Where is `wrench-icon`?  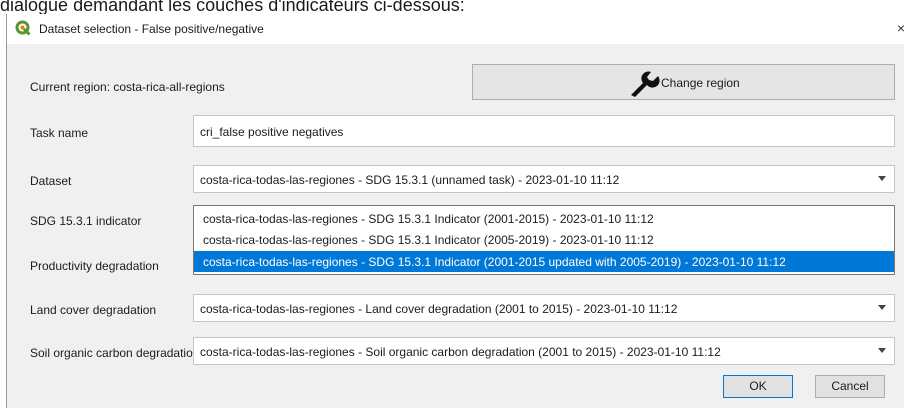 wrench-icon is located at coordinates (645, 84).